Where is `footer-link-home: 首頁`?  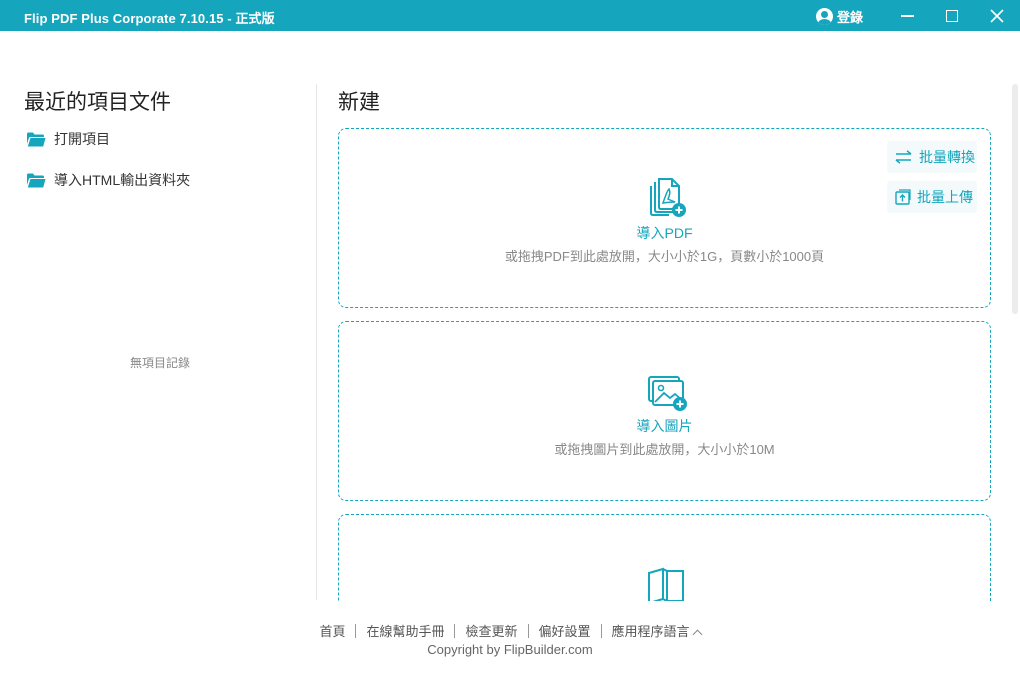 footer-link-home: 首頁 is located at coordinates (332, 630).